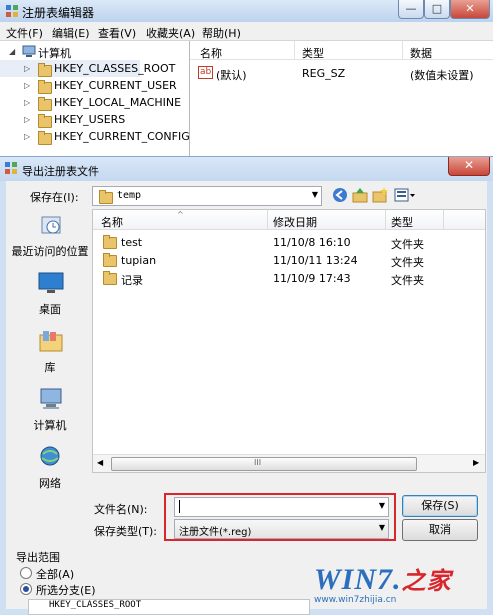  I want to click on scrollbar-thumb: III, so click(264, 464).